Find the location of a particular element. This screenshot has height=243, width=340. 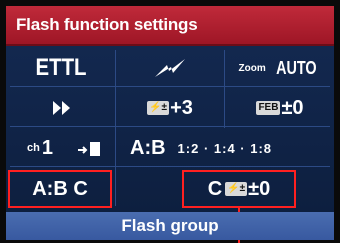

flash-exp-comp-value: +3 is located at coordinates (181, 107).